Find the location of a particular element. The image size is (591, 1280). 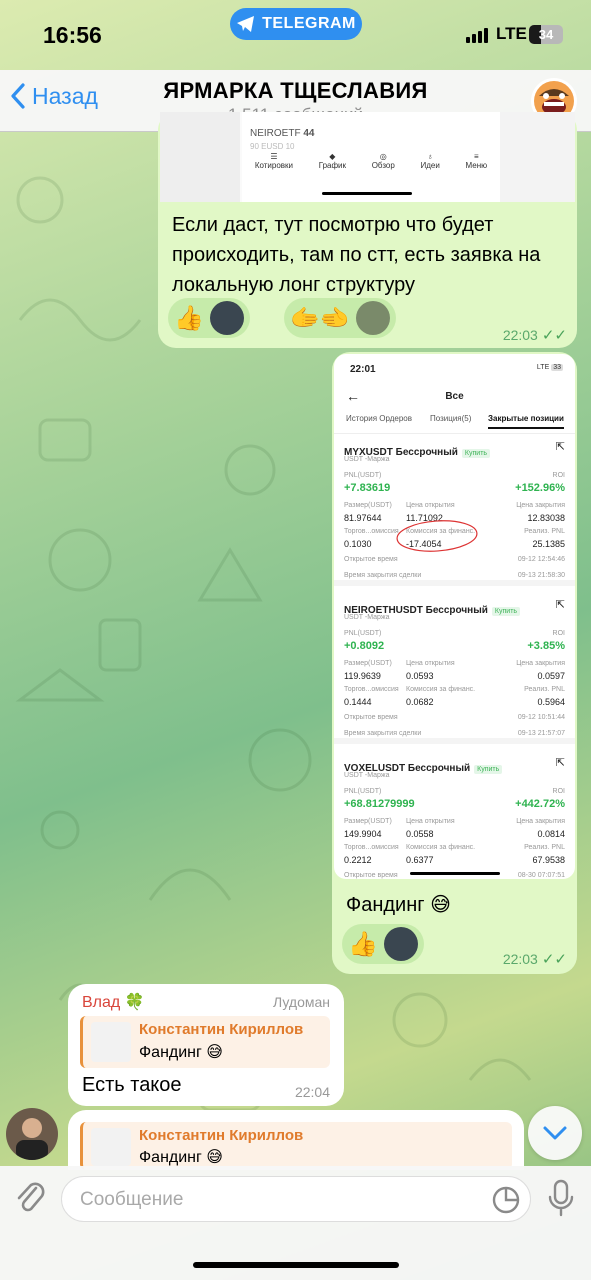

author-rank: Лудоман is located at coordinates (301, 1002).